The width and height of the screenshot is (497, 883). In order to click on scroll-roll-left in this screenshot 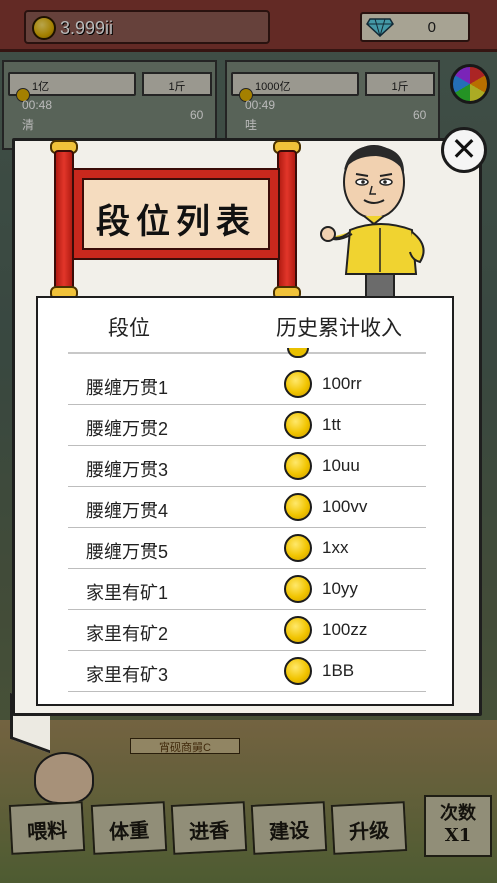, I will do `click(64, 220)`.